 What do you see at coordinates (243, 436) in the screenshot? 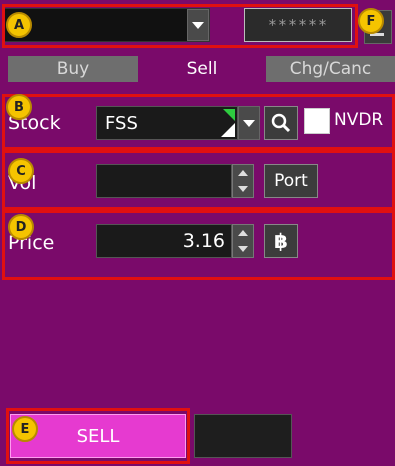
I see `secondary-action-box` at bounding box center [243, 436].